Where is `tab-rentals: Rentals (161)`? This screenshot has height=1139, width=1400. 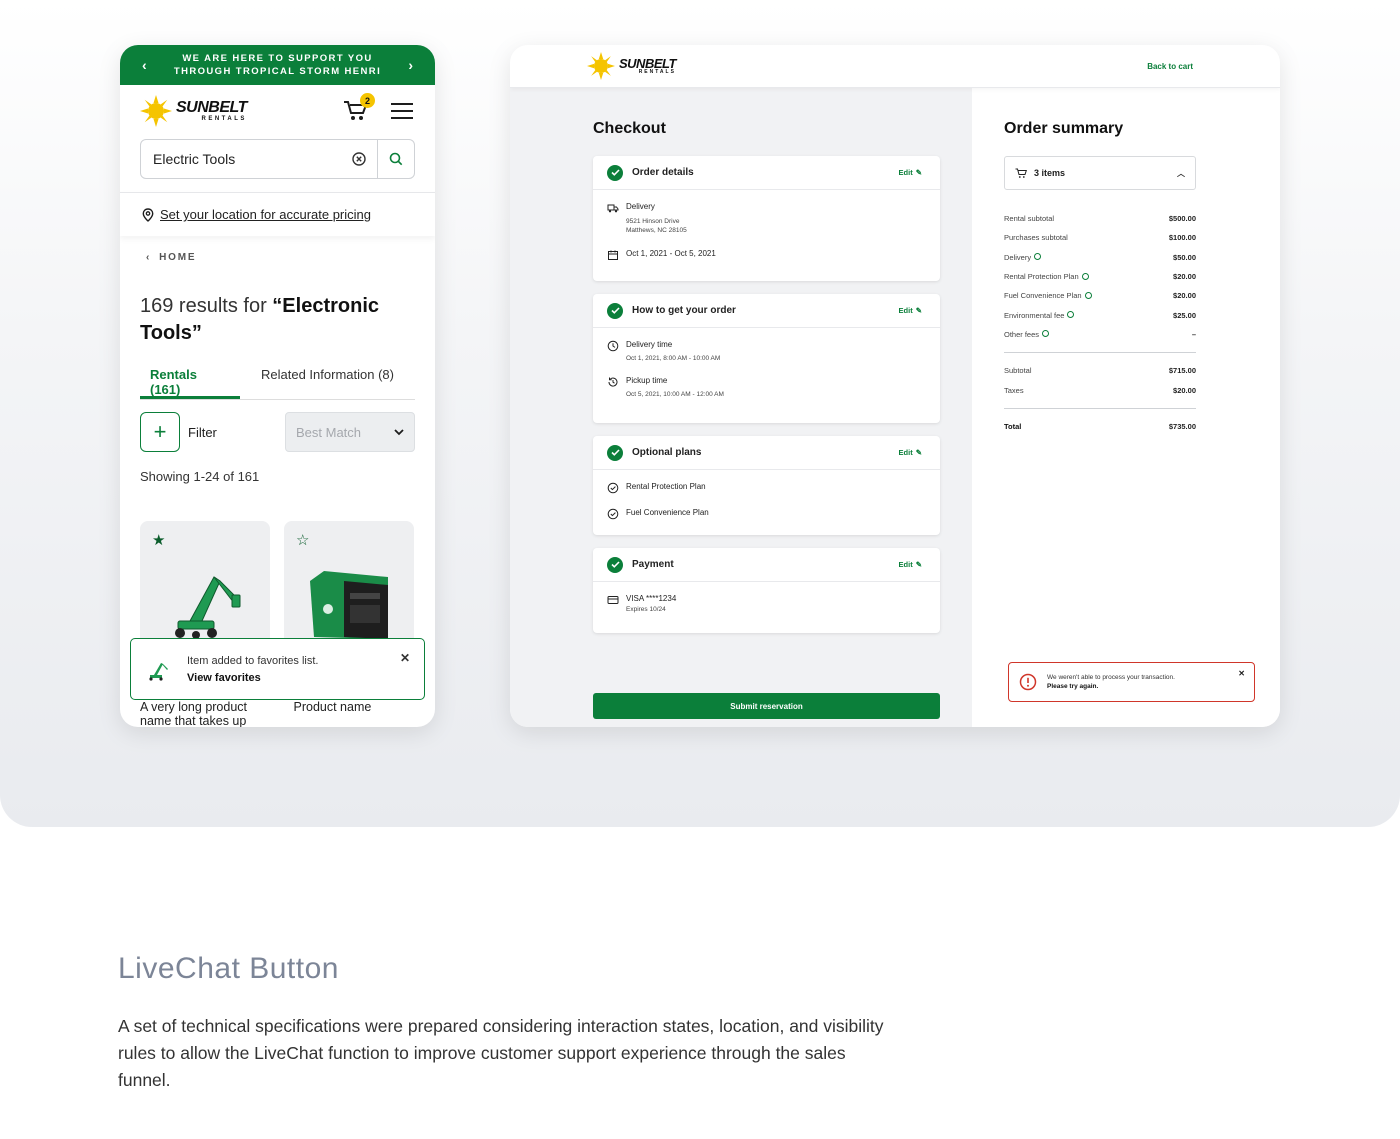
tab-rentals: Rentals (161) is located at coordinates (190, 383).